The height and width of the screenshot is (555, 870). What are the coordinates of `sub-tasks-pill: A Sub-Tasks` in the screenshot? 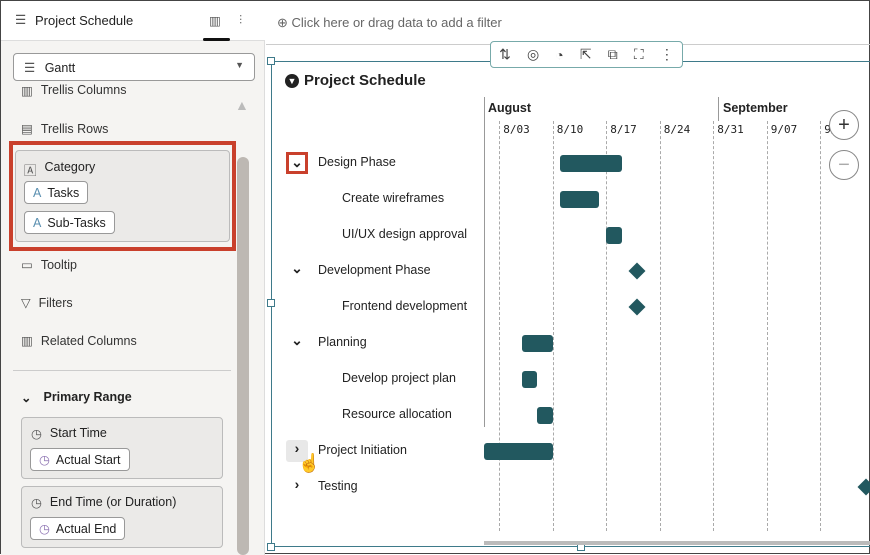 It's located at (69, 222).